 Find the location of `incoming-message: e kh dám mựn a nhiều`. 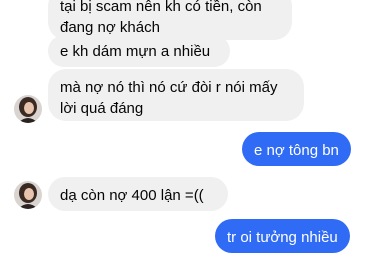

incoming-message: e kh dám mựn a nhiều is located at coordinates (139, 51).